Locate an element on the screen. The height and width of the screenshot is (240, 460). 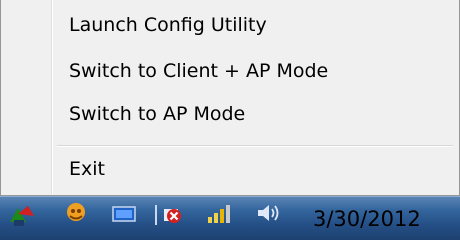
menu-item-label: Launch Config Utility is located at coordinates (168, 25).